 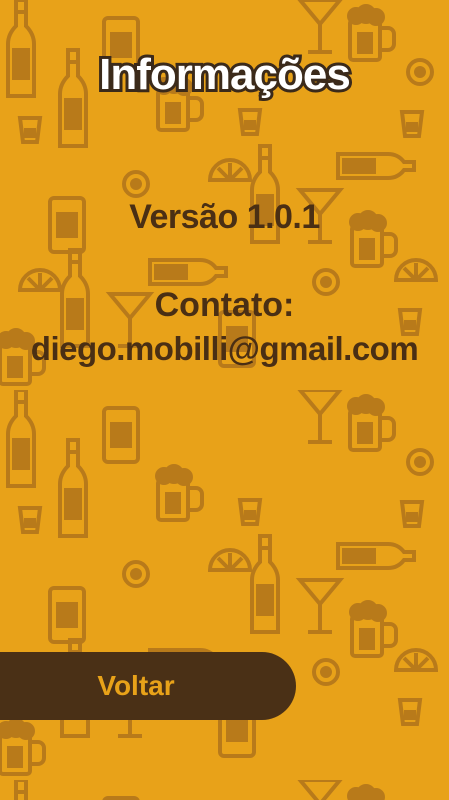 I want to click on contact-label: Contato:, so click(x=224, y=305).